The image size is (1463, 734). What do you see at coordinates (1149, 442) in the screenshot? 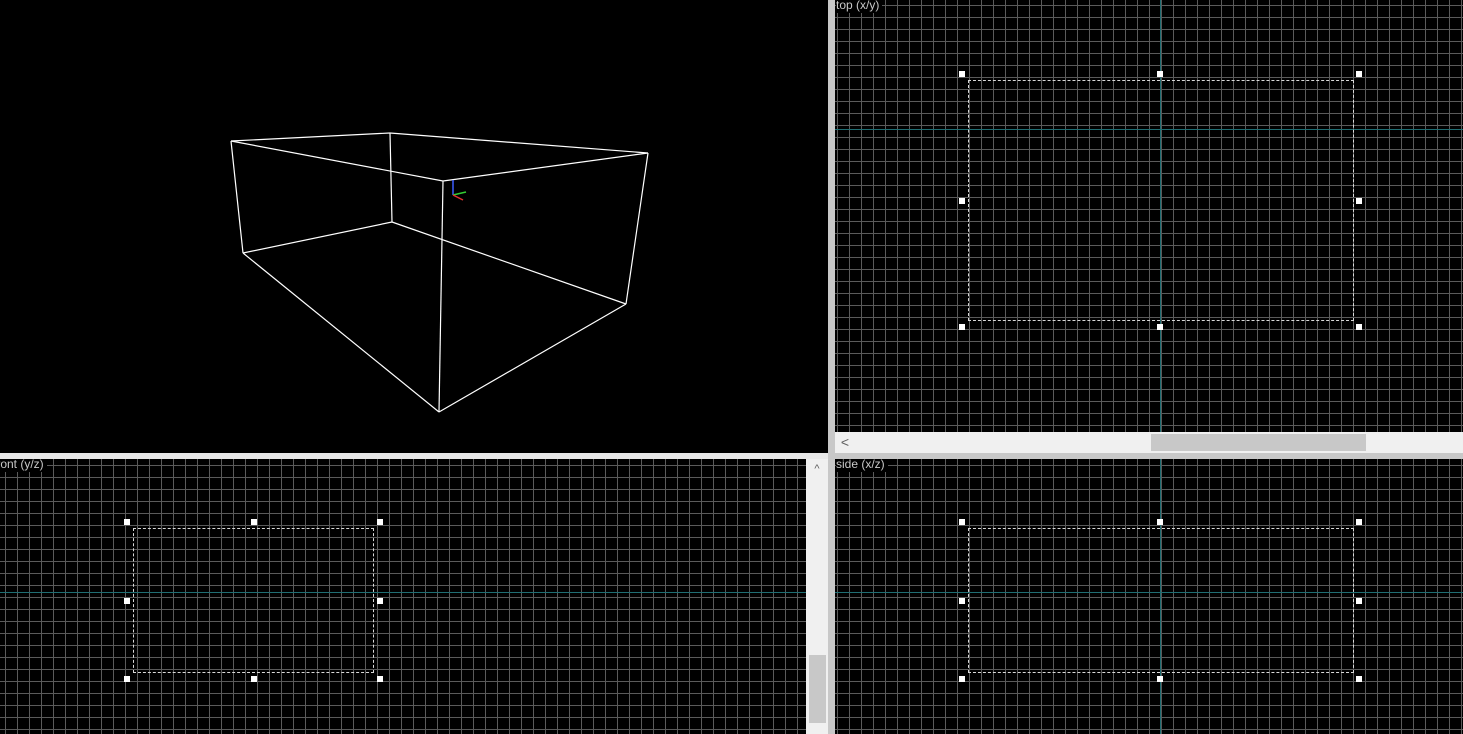
I see `top-horizontal-scrollbar: <` at bounding box center [1149, 442].